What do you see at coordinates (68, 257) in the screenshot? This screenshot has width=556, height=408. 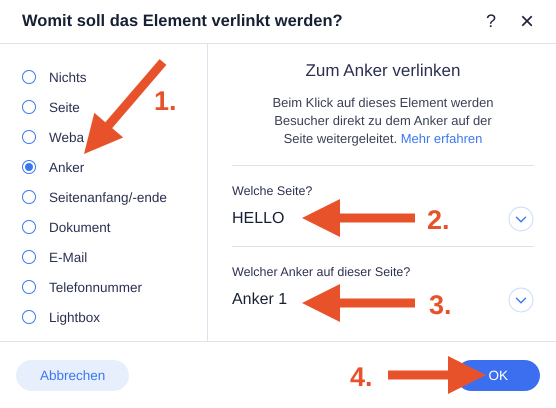 I see `option-label: E-Mail` at bounding box center [68, 257].